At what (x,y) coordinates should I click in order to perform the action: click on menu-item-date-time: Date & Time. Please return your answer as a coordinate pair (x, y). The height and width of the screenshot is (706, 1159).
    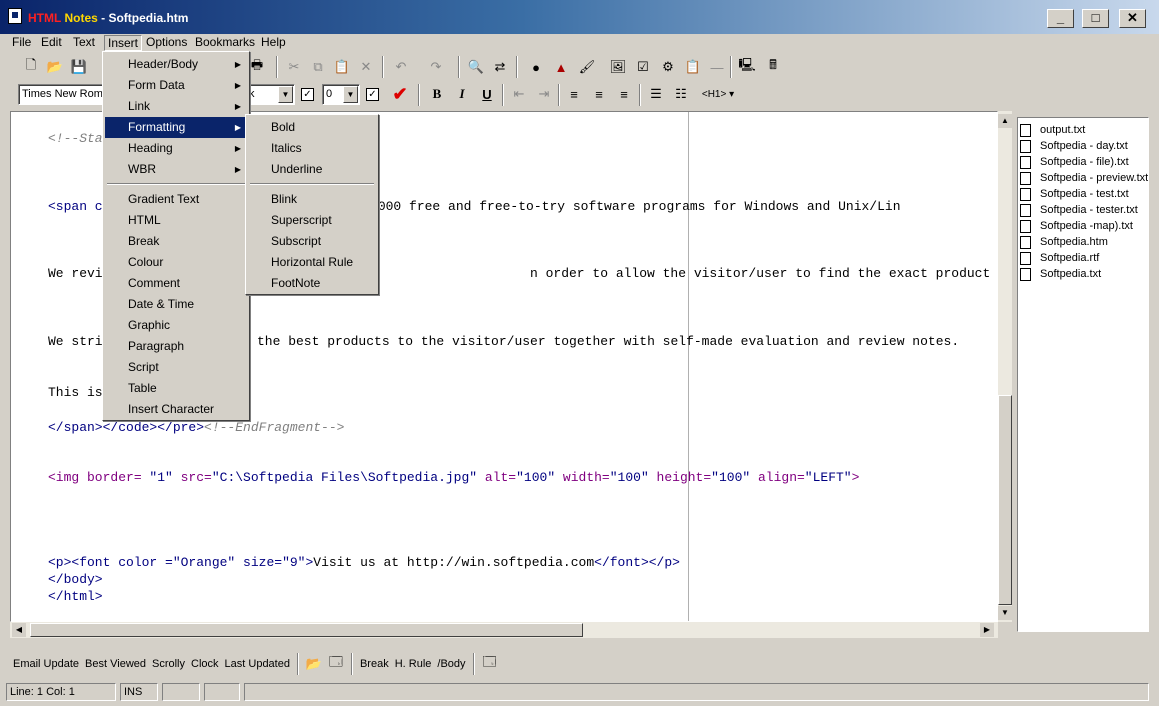
    Looking at the image, I should click on (176, 304).